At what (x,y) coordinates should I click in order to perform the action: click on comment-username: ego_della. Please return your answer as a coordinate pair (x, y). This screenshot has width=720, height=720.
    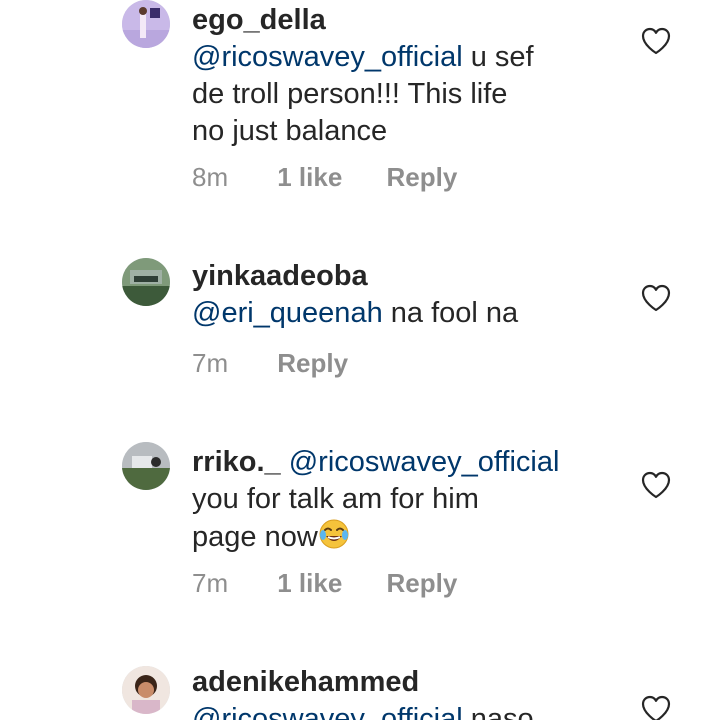
    Looking at the image, I should click on (259, 20).